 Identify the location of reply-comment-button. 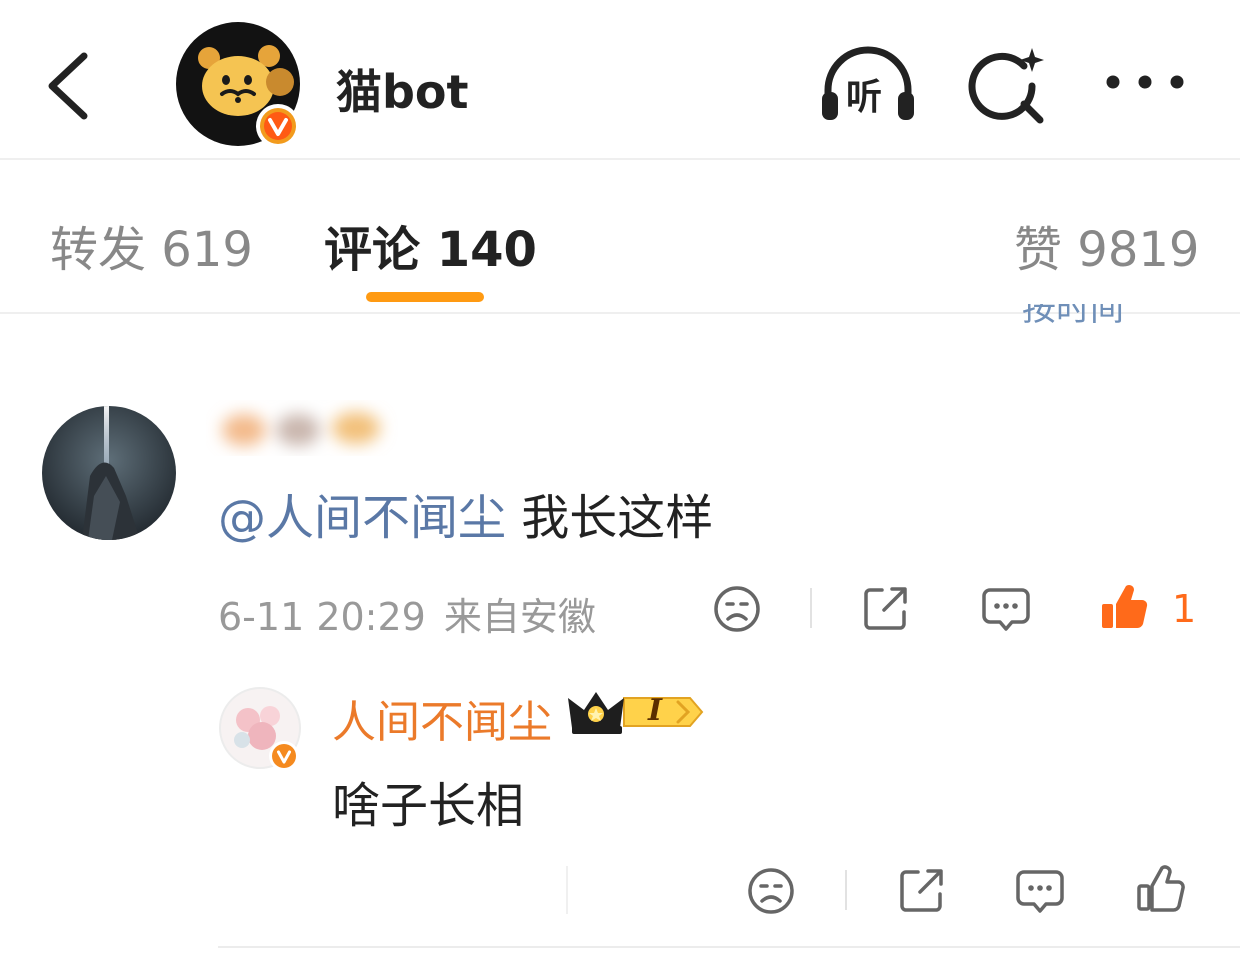
(1040, 893).